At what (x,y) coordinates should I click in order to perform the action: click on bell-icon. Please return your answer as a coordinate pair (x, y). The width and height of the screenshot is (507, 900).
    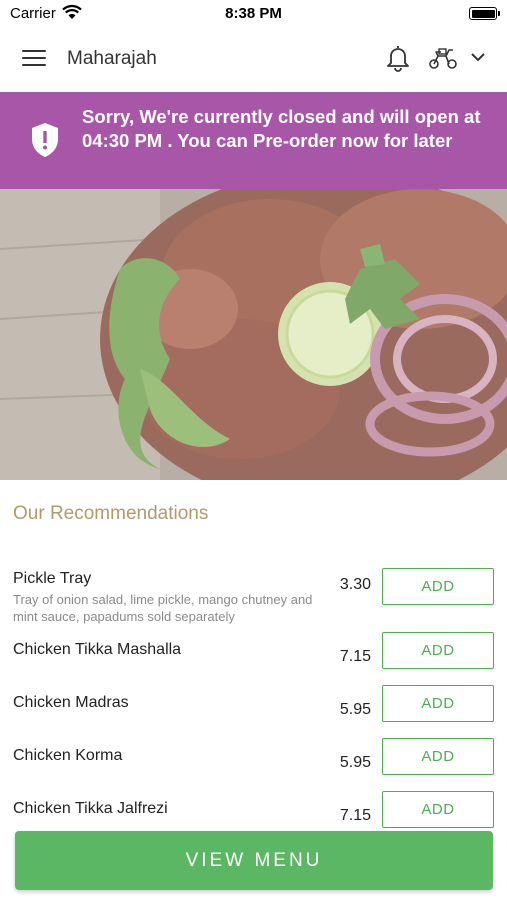
    Looking at the image, I should click on (398, 58).